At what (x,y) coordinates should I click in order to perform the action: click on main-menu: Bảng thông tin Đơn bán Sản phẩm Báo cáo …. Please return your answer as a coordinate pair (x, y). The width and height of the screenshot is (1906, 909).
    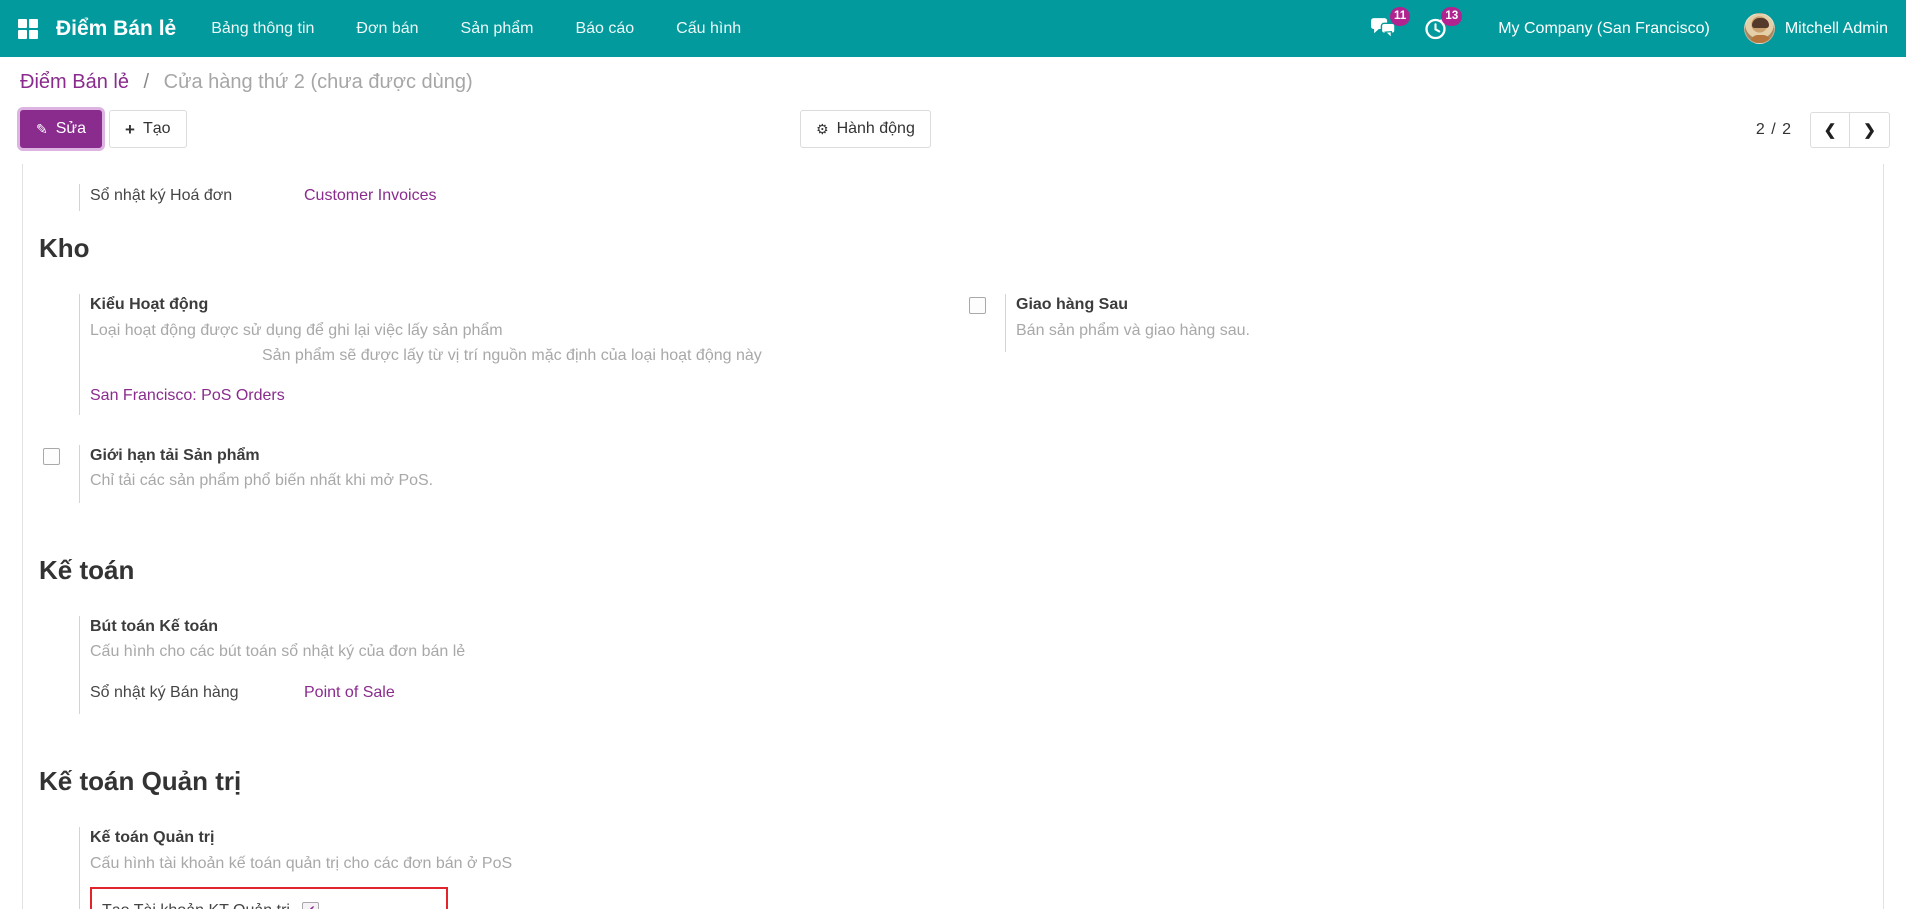
    Looking at the image, I should click on (476, 28).